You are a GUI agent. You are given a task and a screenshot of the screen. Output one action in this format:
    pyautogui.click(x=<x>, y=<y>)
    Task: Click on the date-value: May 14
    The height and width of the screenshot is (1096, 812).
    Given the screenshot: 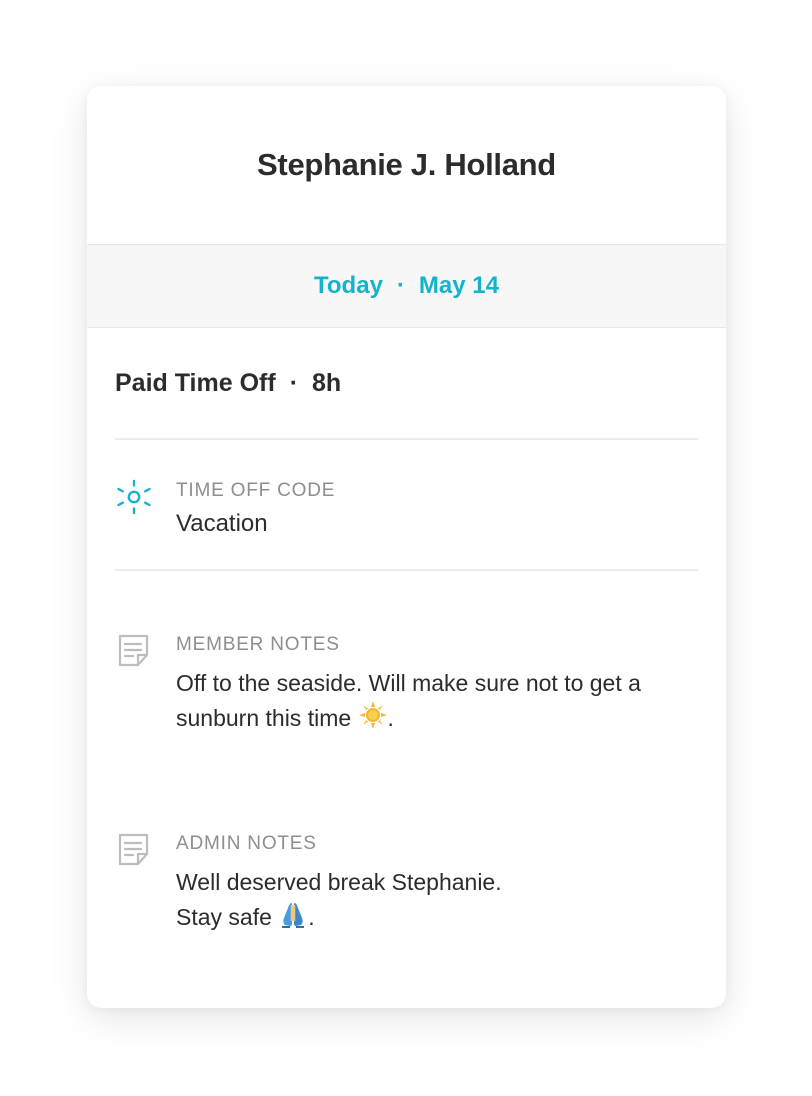 What is the action you would take?
    pyautogui.click(x=458, y=285)
    